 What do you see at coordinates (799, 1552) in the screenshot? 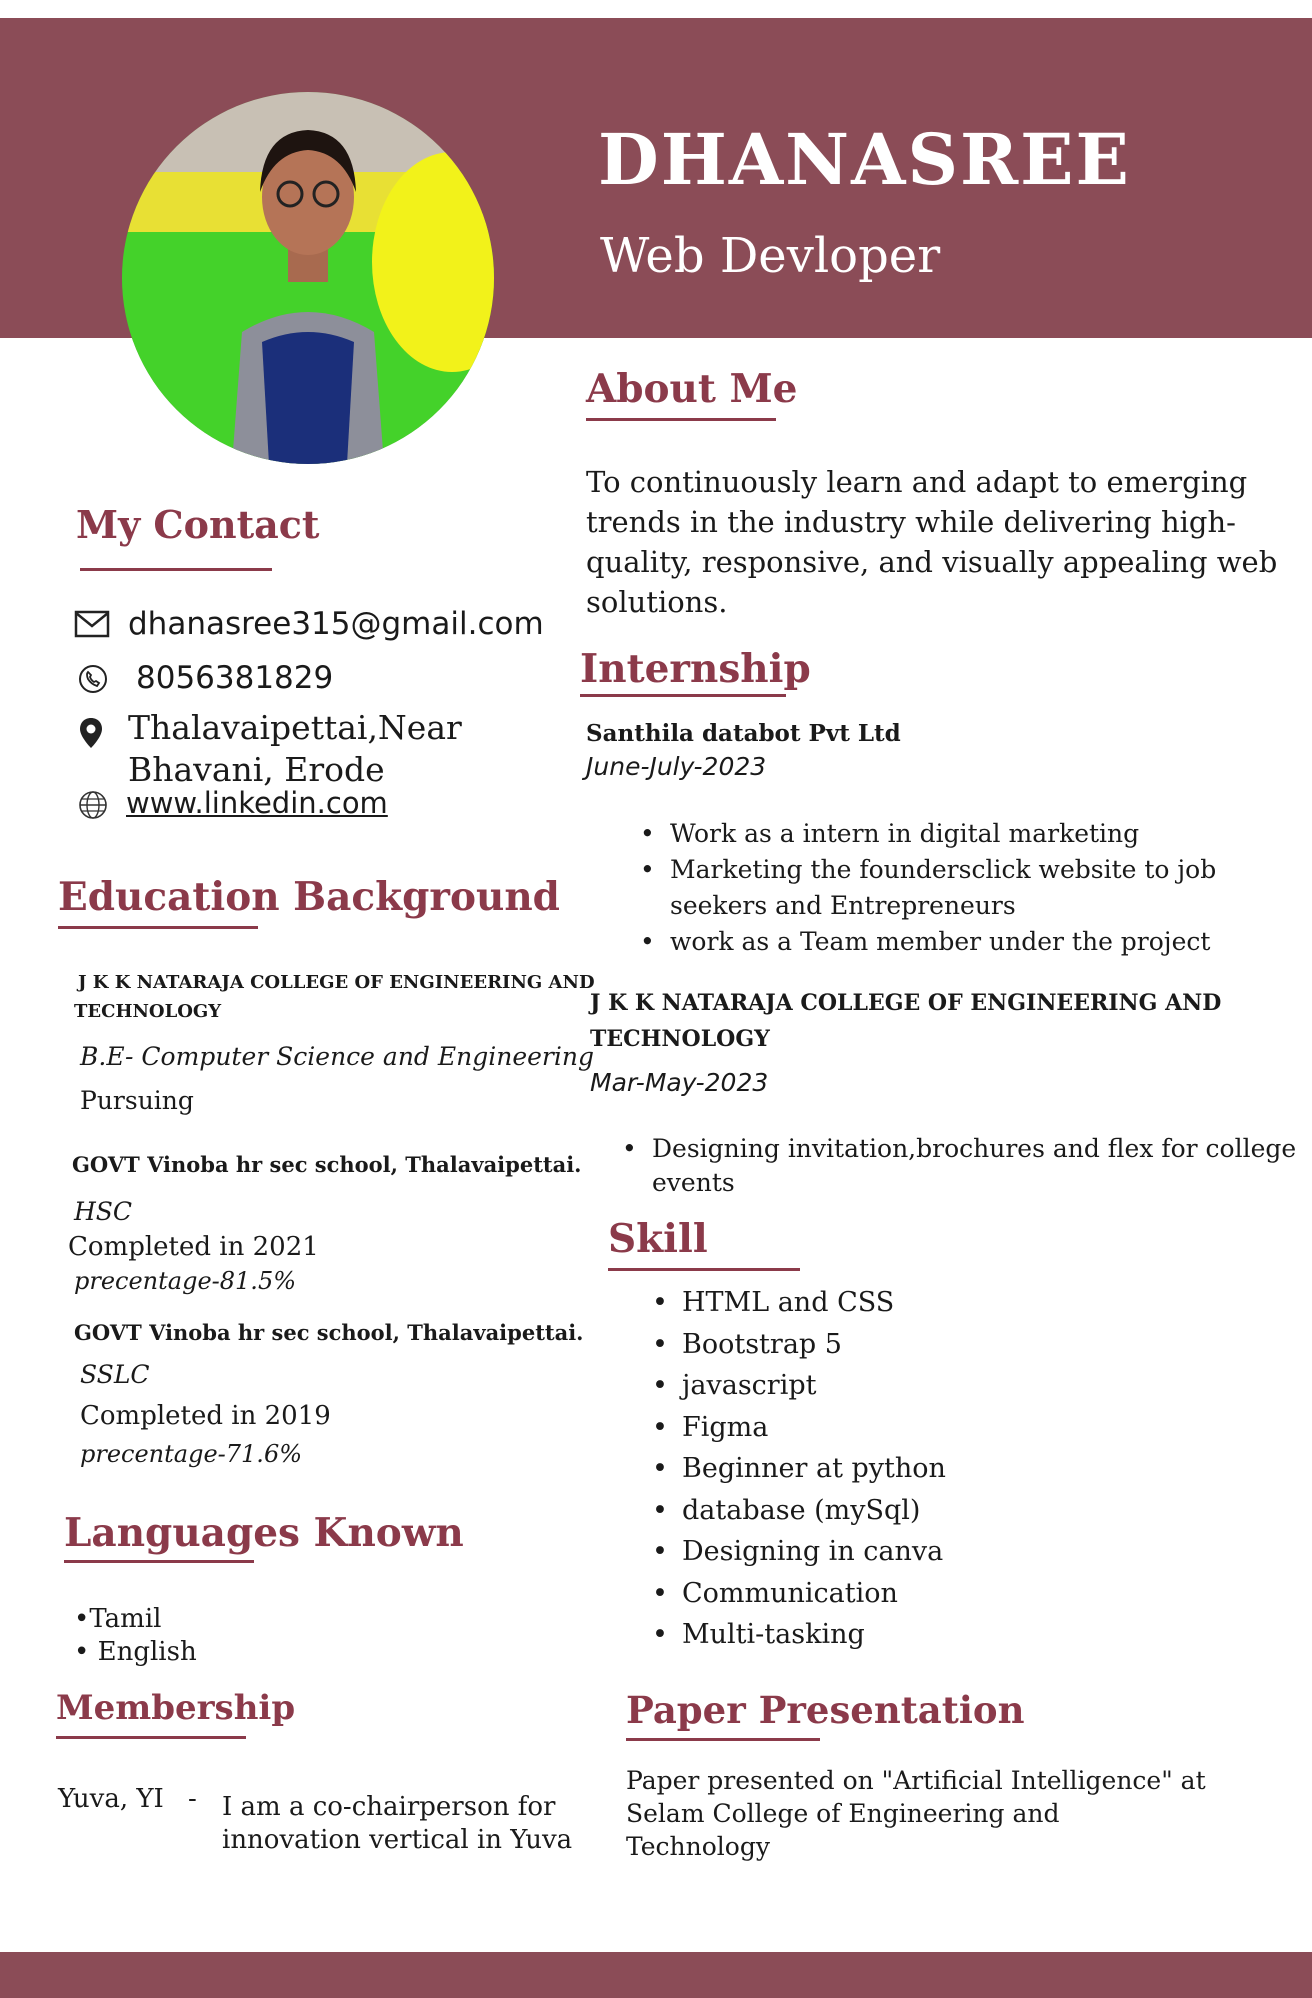
I see `skill-item: Designing in canva` at bounding box center [799, 1552].